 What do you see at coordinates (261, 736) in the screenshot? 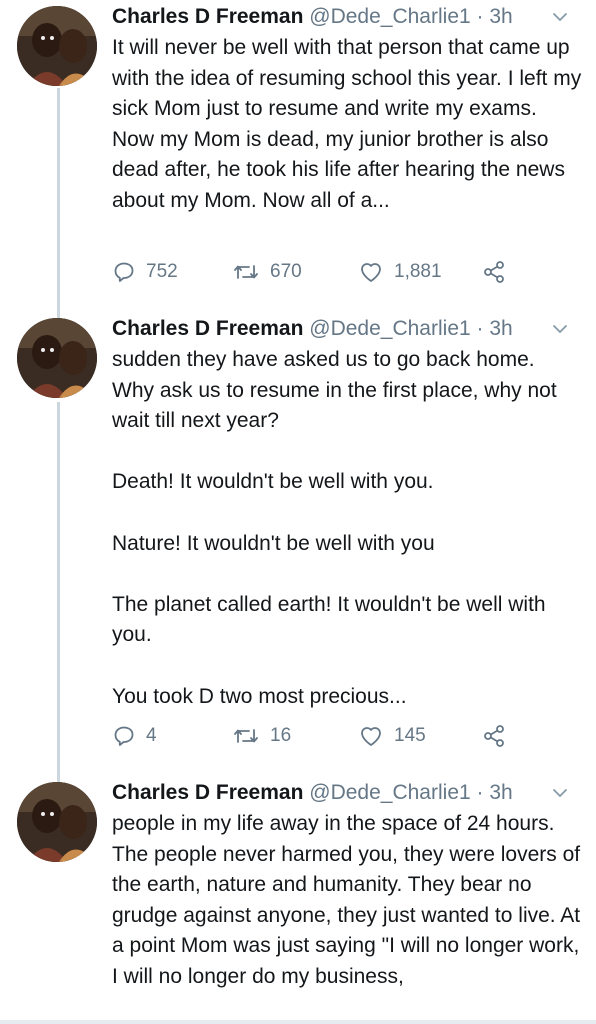
I see `retweet-button: 16` at bounding box center [261, 736].